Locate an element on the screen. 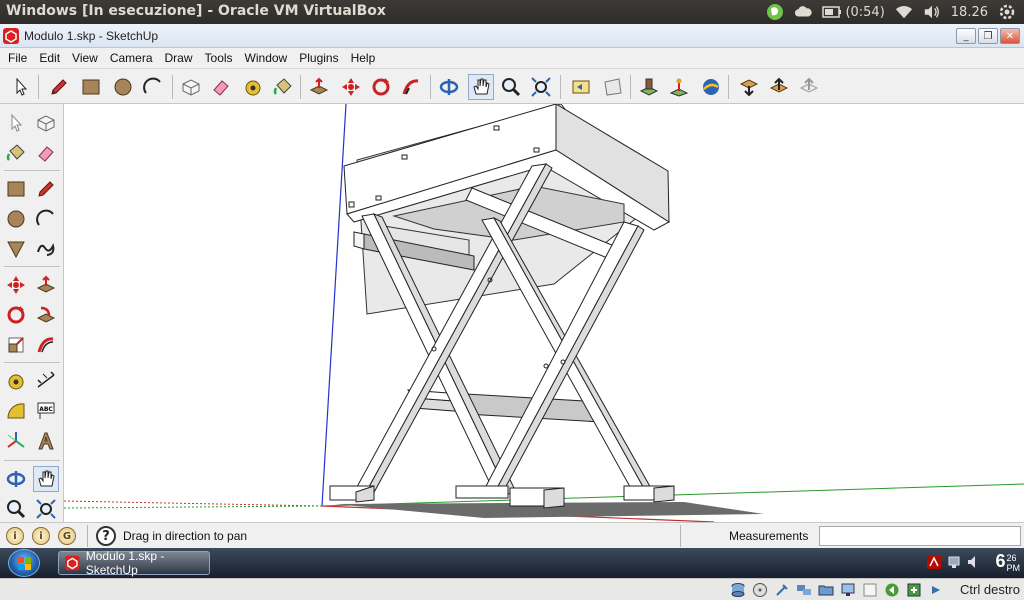  menu-plugins: Plugins is located at coordinates (318, 58).